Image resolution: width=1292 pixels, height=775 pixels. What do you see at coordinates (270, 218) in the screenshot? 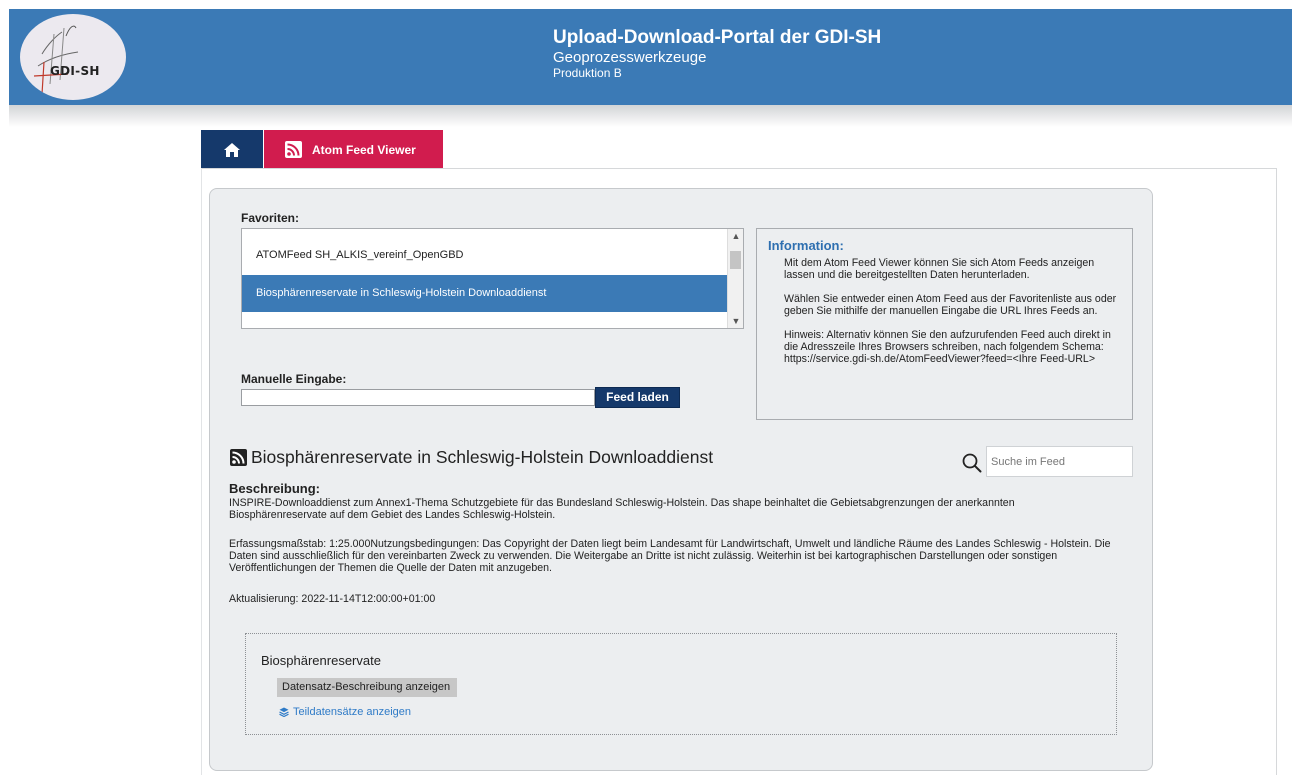
I see `favorites-label: Favoriten:` at bounding box center [270, 218].